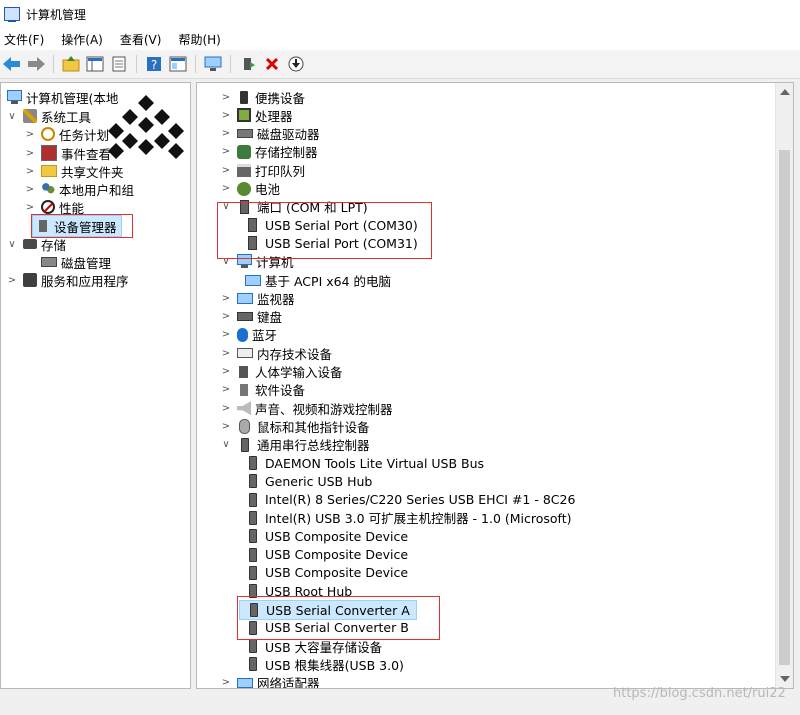  What do you see at coordinates (785, 679) in the screenshot?
I see `scroll-down-icon` at bounding box center [785, 679].